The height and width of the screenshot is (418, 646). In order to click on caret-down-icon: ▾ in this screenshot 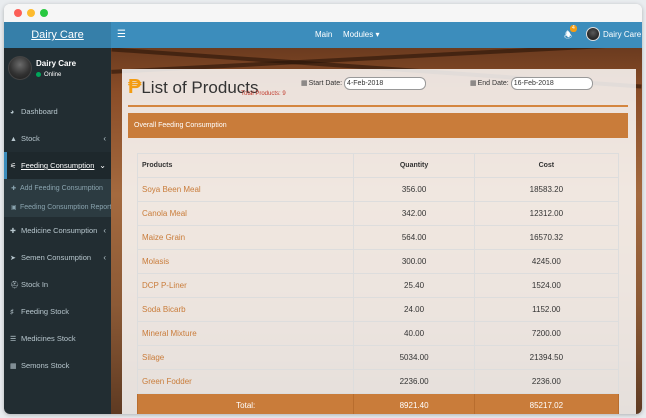, I will do `click(376, 34)`.